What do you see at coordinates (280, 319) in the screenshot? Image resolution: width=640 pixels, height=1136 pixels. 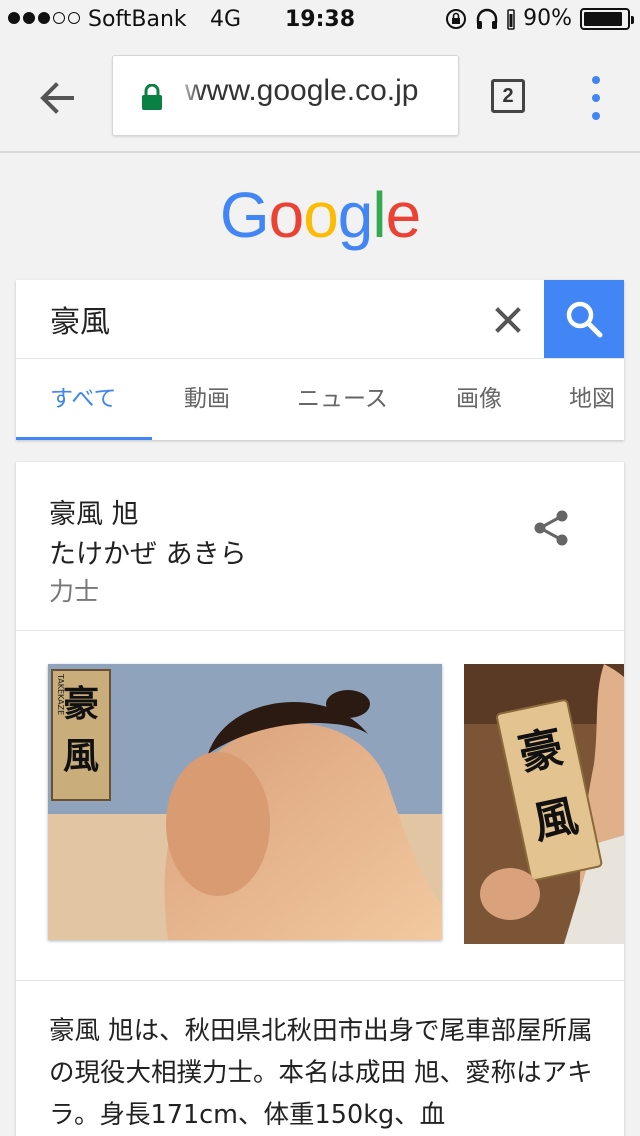 I see `search-input` at bounding box center [280, 319].